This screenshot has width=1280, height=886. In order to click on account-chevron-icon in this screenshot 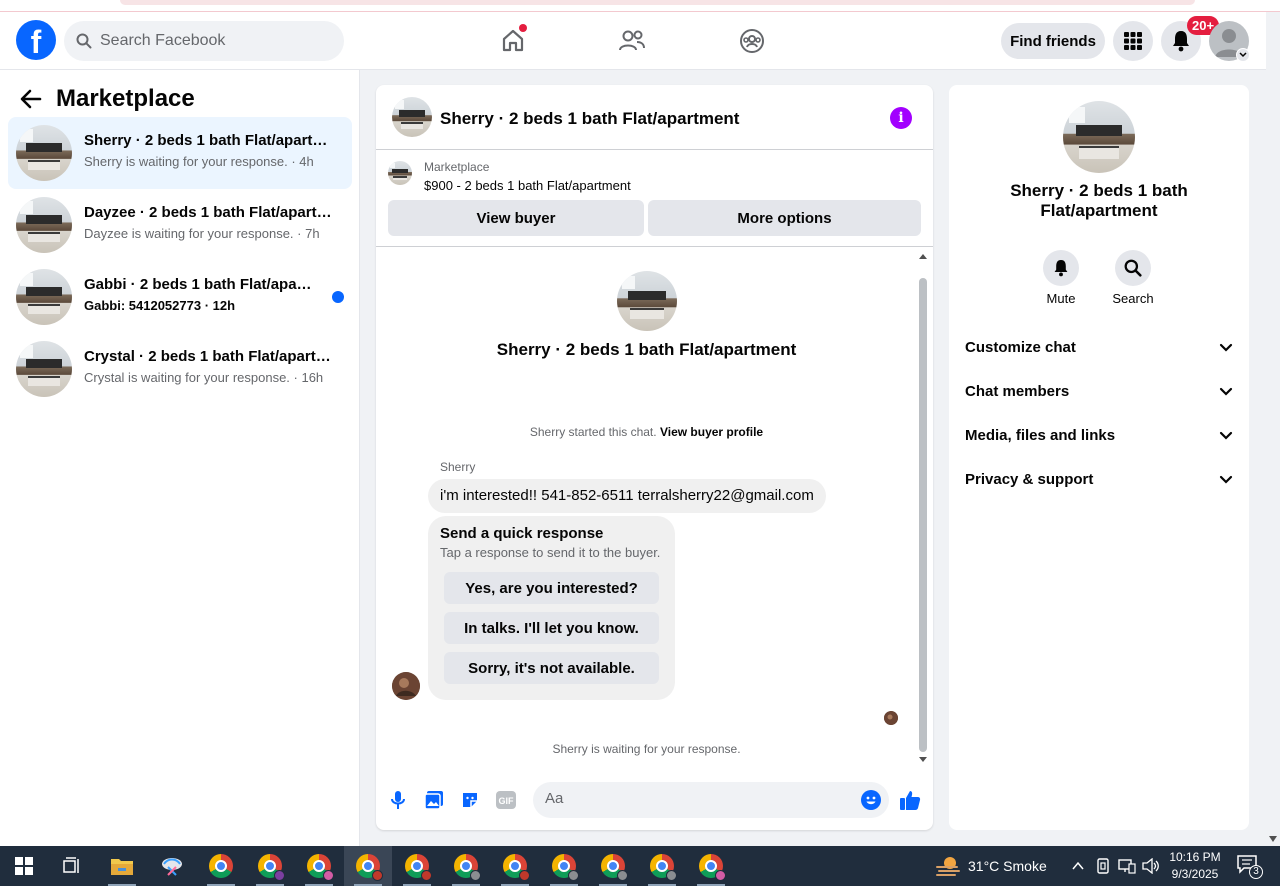, I will do `click(1243, 55)`.